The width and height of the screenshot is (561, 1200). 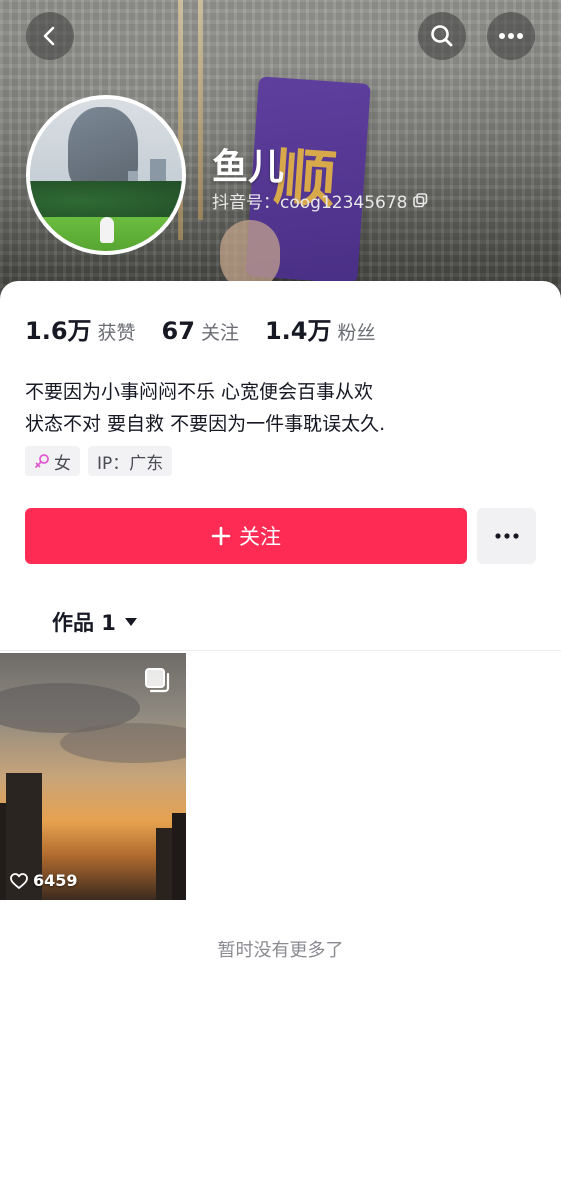 I want to click on tab-works: 作品 1, so click(x=95, y=622).